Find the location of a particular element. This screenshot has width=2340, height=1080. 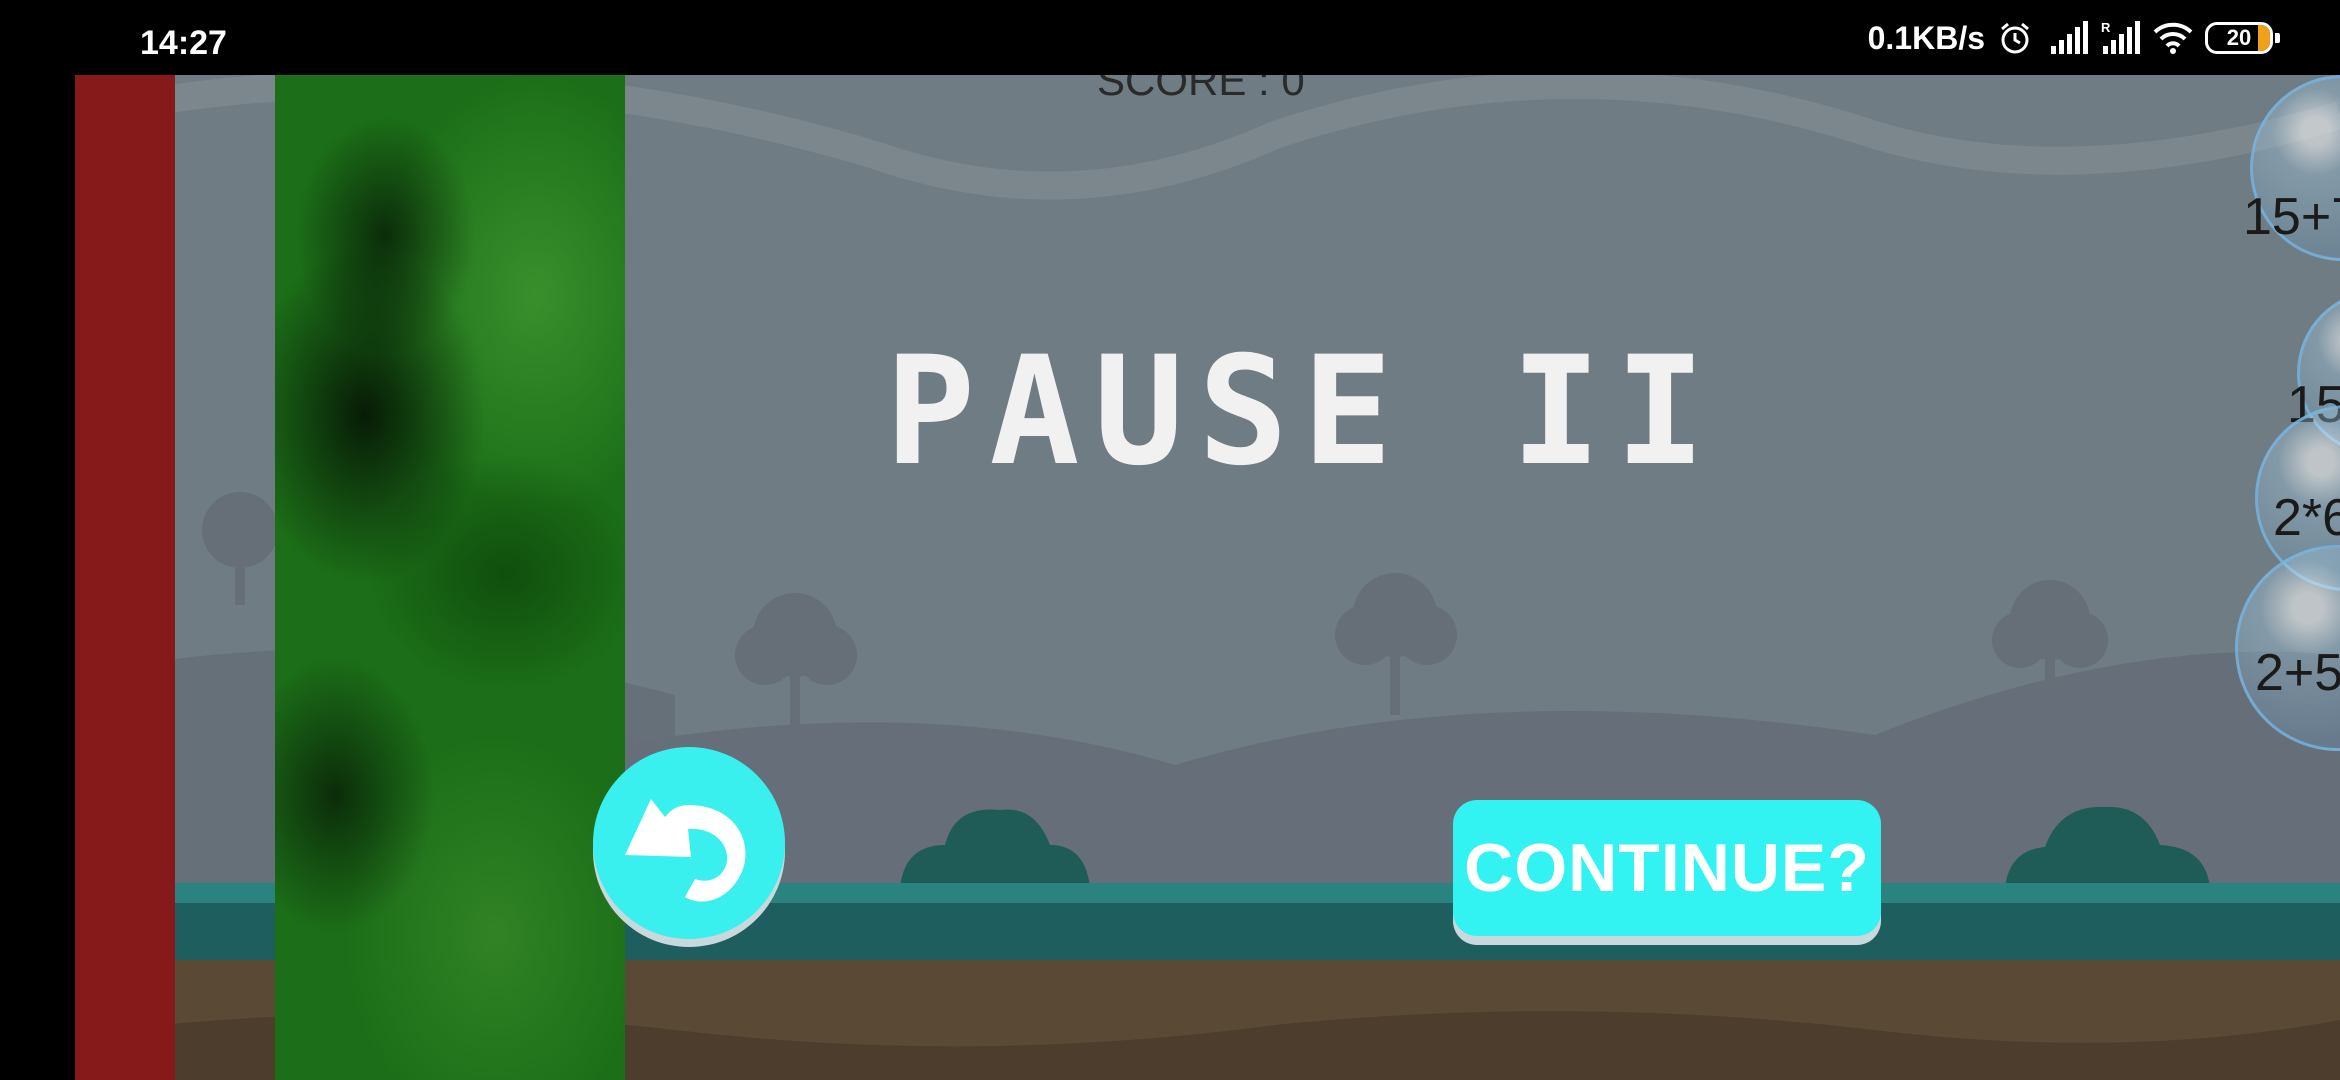

battery-level: 20 is located at coordinates (2239, 37).